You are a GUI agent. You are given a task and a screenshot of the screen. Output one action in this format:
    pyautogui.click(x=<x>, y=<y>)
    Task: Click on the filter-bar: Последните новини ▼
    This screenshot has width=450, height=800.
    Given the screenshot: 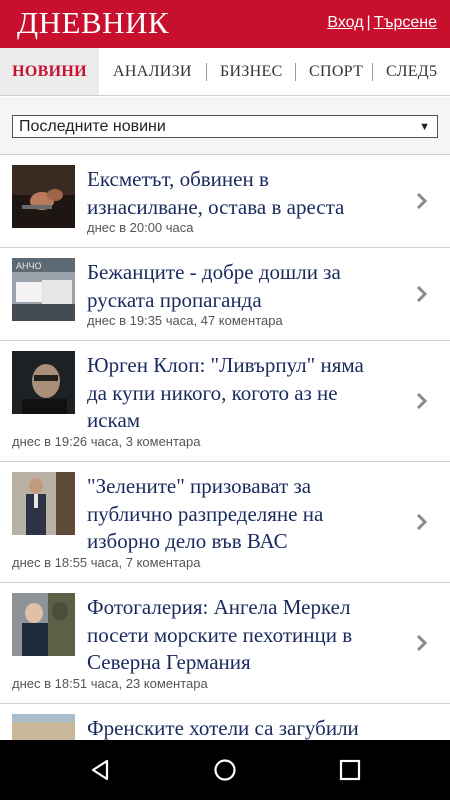 What is the action you would take?
    pyautogui.click(x=225, y=126)
    